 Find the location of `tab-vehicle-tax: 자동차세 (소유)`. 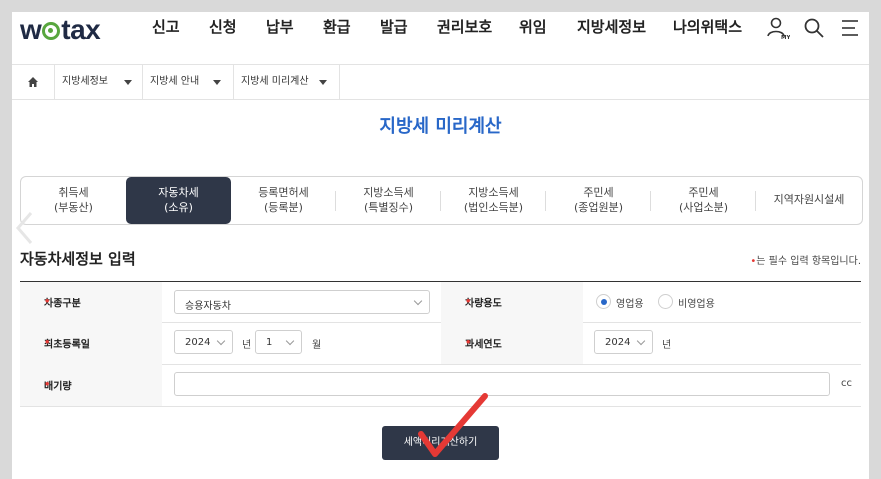

tab-vehicle-tax: 자동차세 (소유) is located at coordinates (178, 200).